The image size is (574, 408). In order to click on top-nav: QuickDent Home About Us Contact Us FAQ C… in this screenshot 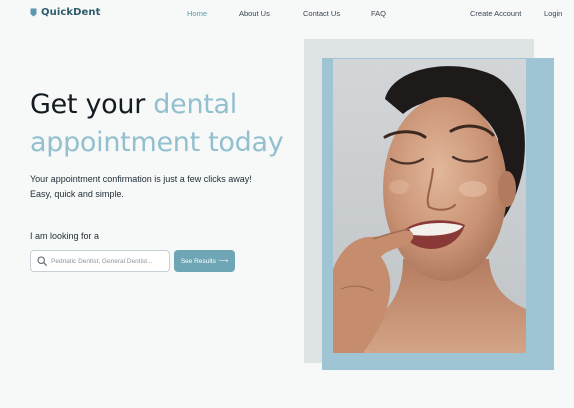, I will do `click(287, 13)`.